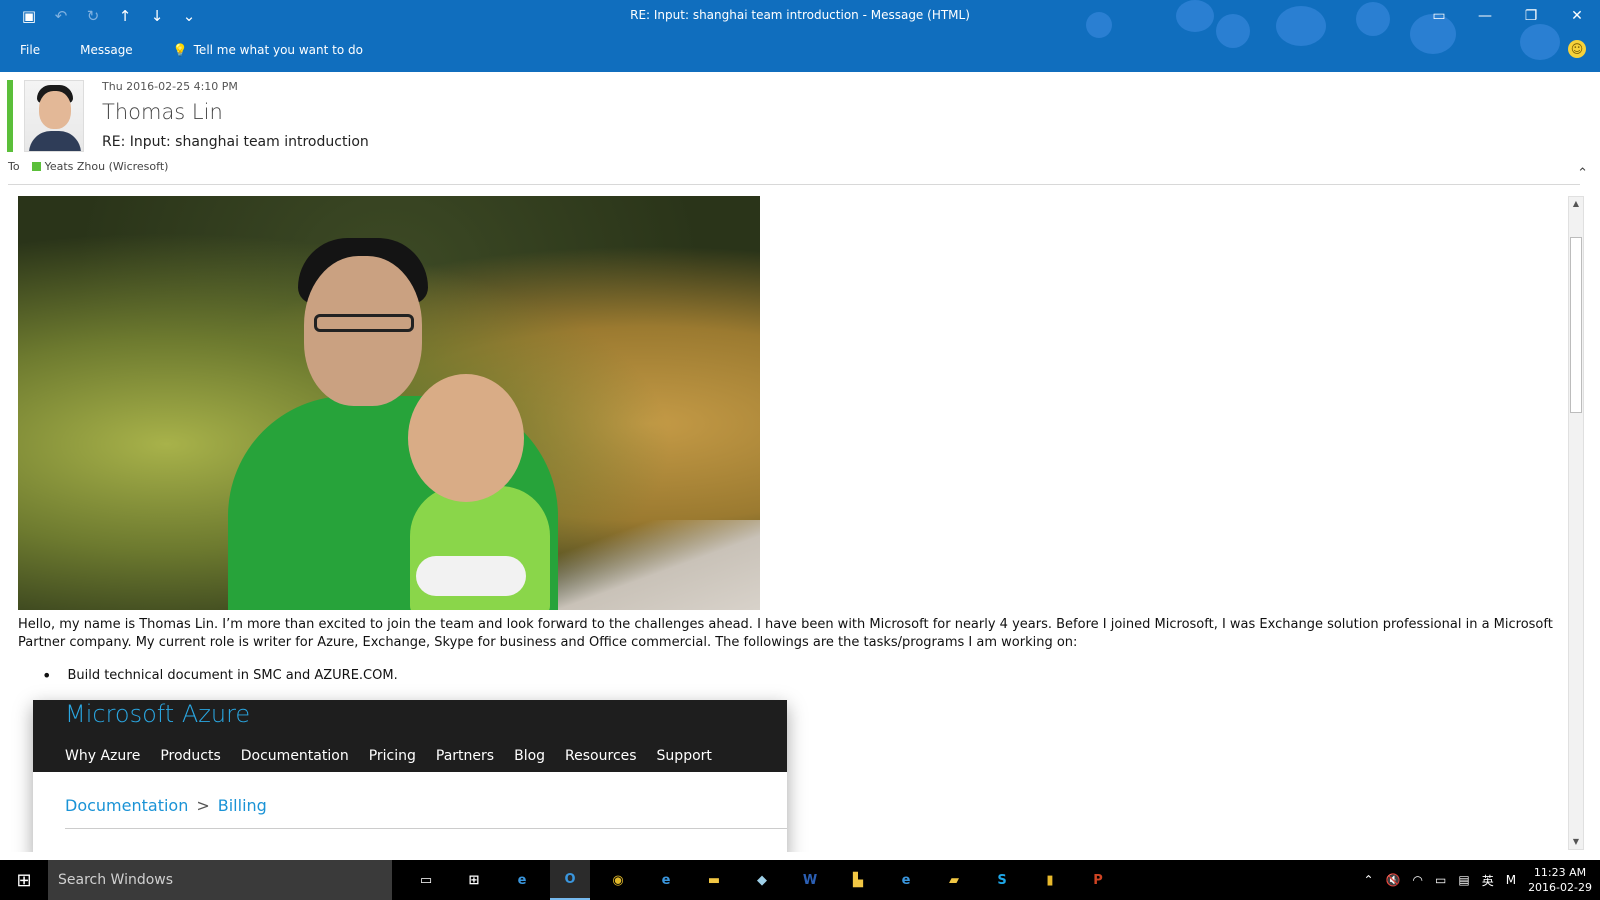 This screenshot has width=1600, height=900. Describe the element at coordinates (30, 50) in the screenshot. I see `tab-file: File` at that location.